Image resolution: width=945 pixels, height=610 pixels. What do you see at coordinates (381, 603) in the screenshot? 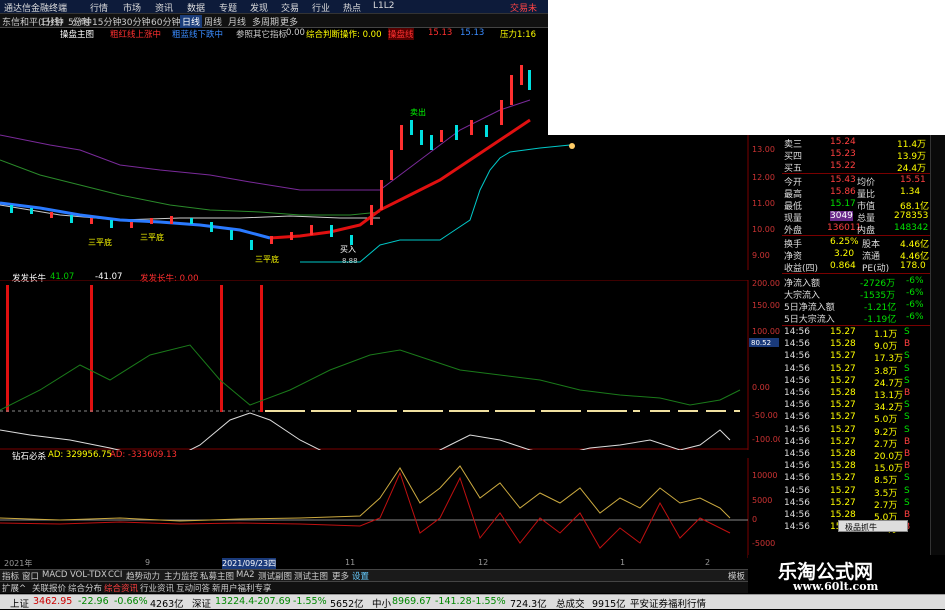
I see `index-name: 中小` at bounding box center [381, 603].